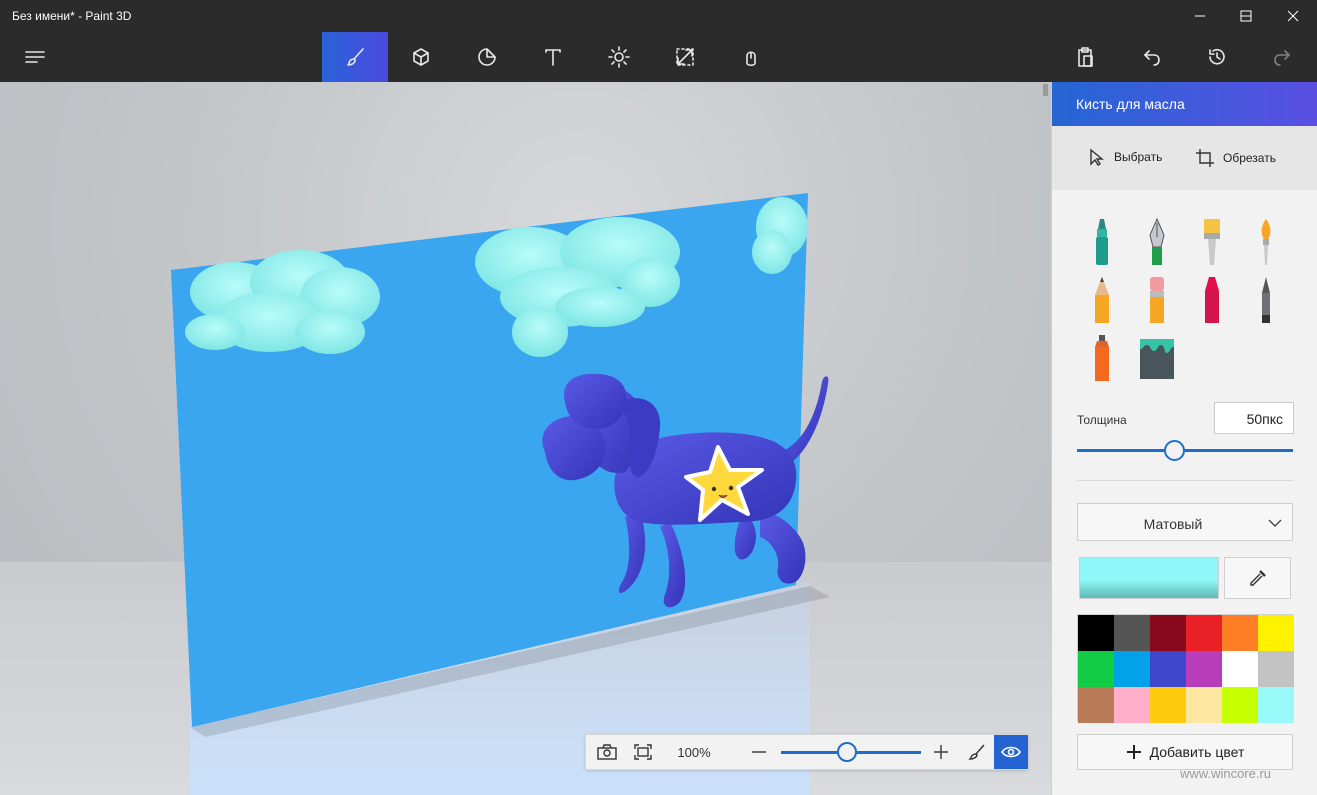  I want to click on view-3d-button, so click(1011, 752).